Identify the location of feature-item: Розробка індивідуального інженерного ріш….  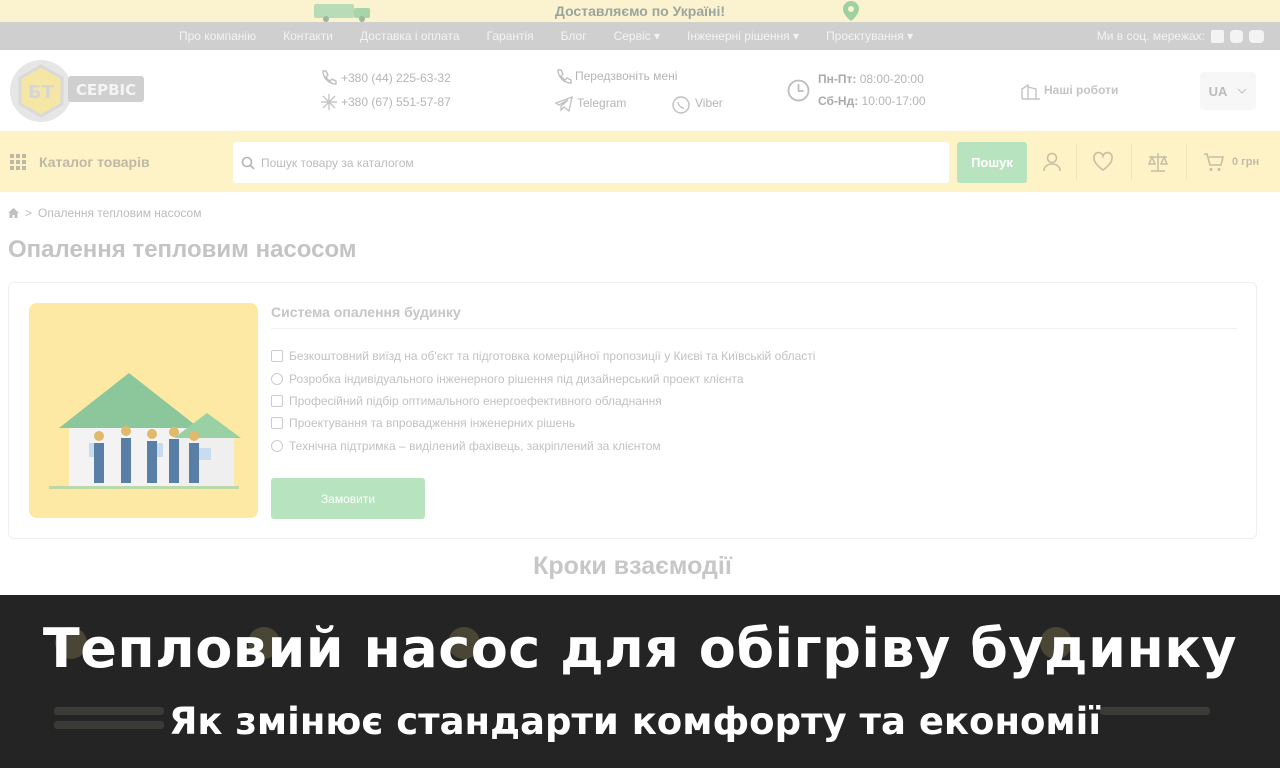
(507, 379).